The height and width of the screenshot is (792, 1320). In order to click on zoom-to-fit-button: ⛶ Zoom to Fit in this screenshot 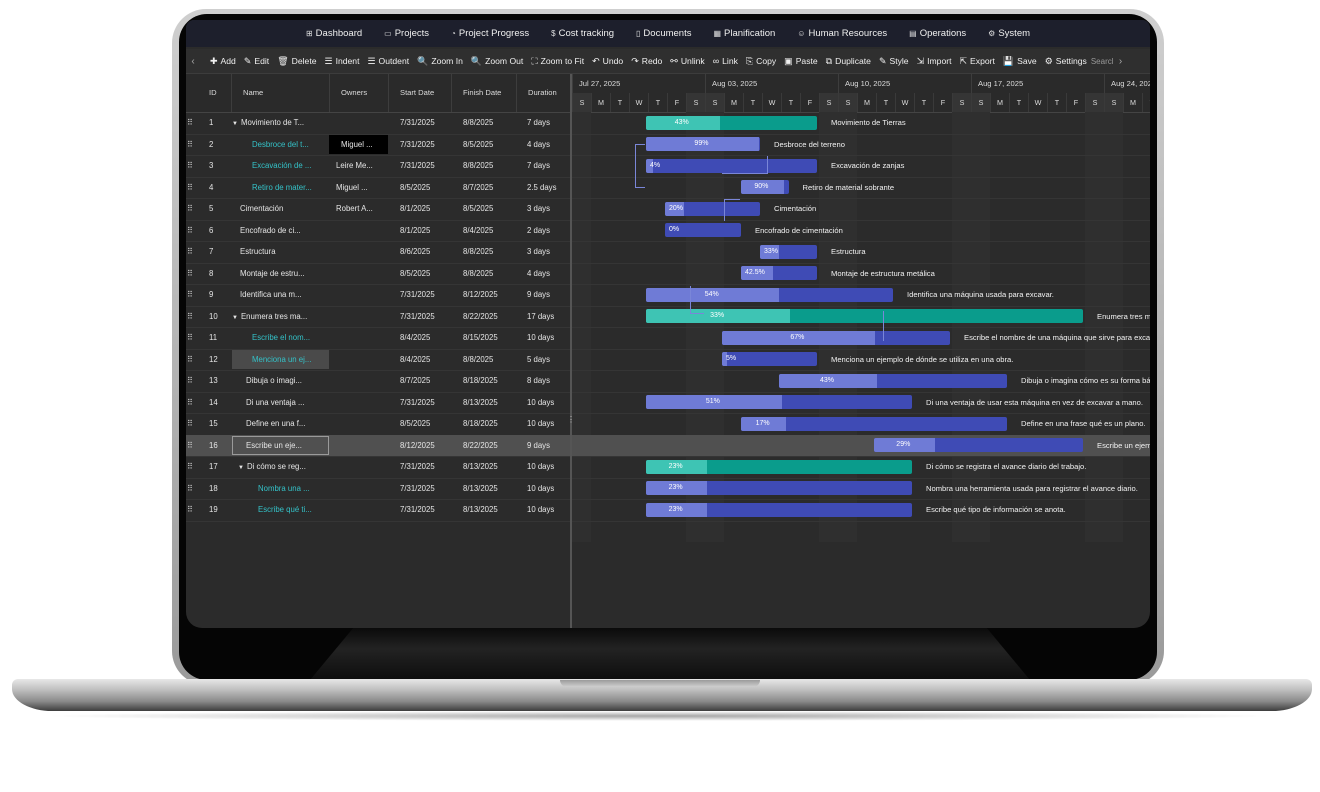, I will do `click(557, 61)`.